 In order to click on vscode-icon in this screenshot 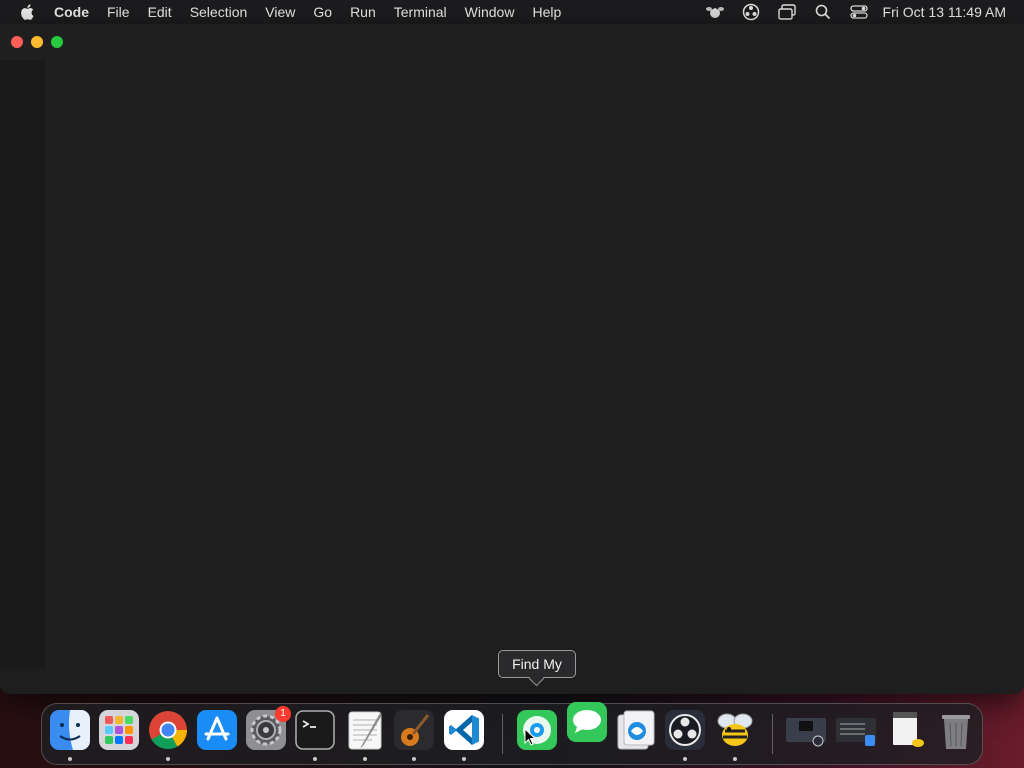, I will do `click(464, 730)`.